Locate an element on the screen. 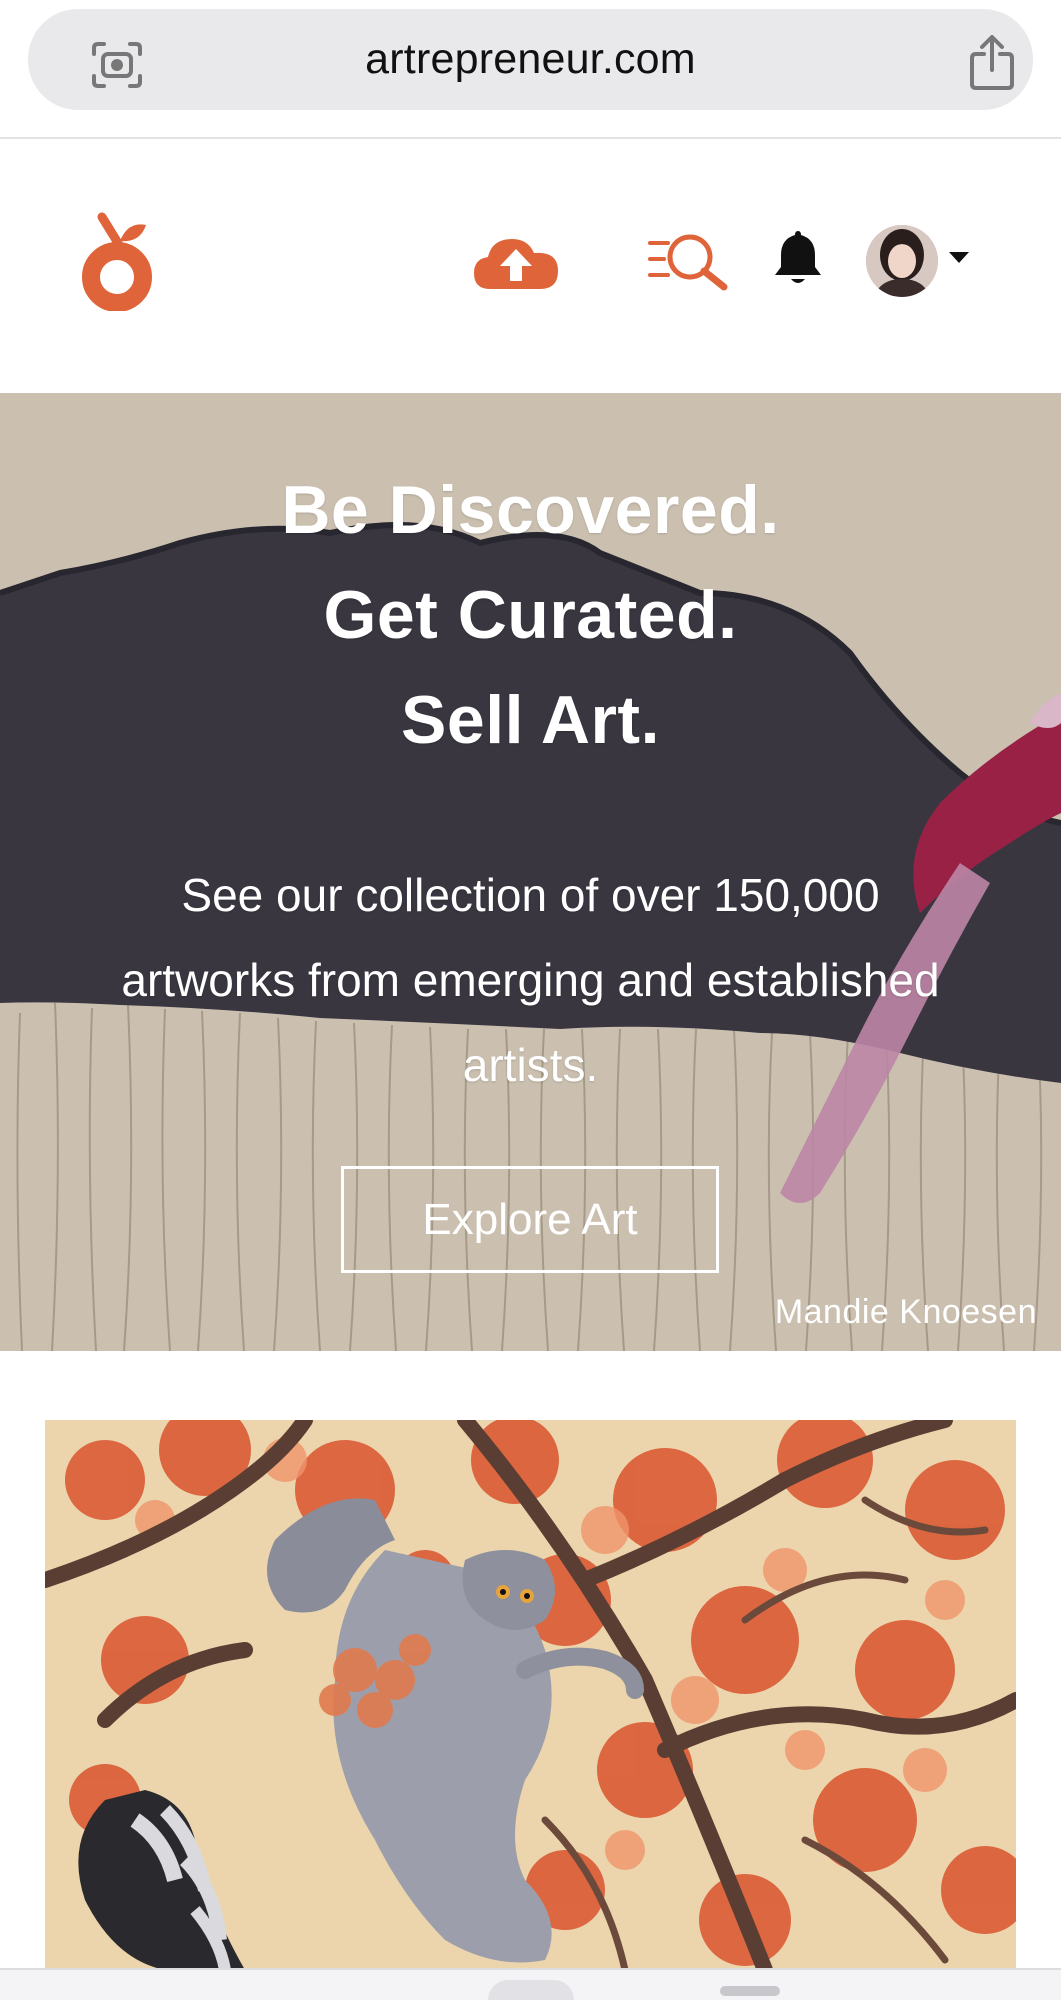 The image size is (1061, 2000). avatar-photo is located at coordinates (902, 261).